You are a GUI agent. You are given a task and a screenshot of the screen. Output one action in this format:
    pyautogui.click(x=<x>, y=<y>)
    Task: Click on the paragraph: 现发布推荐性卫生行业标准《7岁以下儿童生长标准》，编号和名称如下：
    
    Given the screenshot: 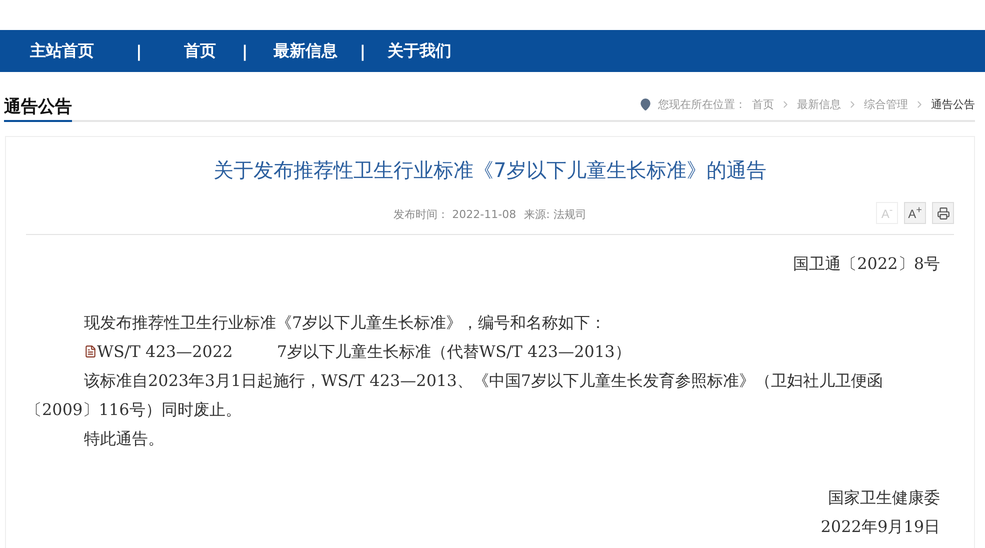 What is the action you would take?
    pyautogui.click(x=345, y=323)
    